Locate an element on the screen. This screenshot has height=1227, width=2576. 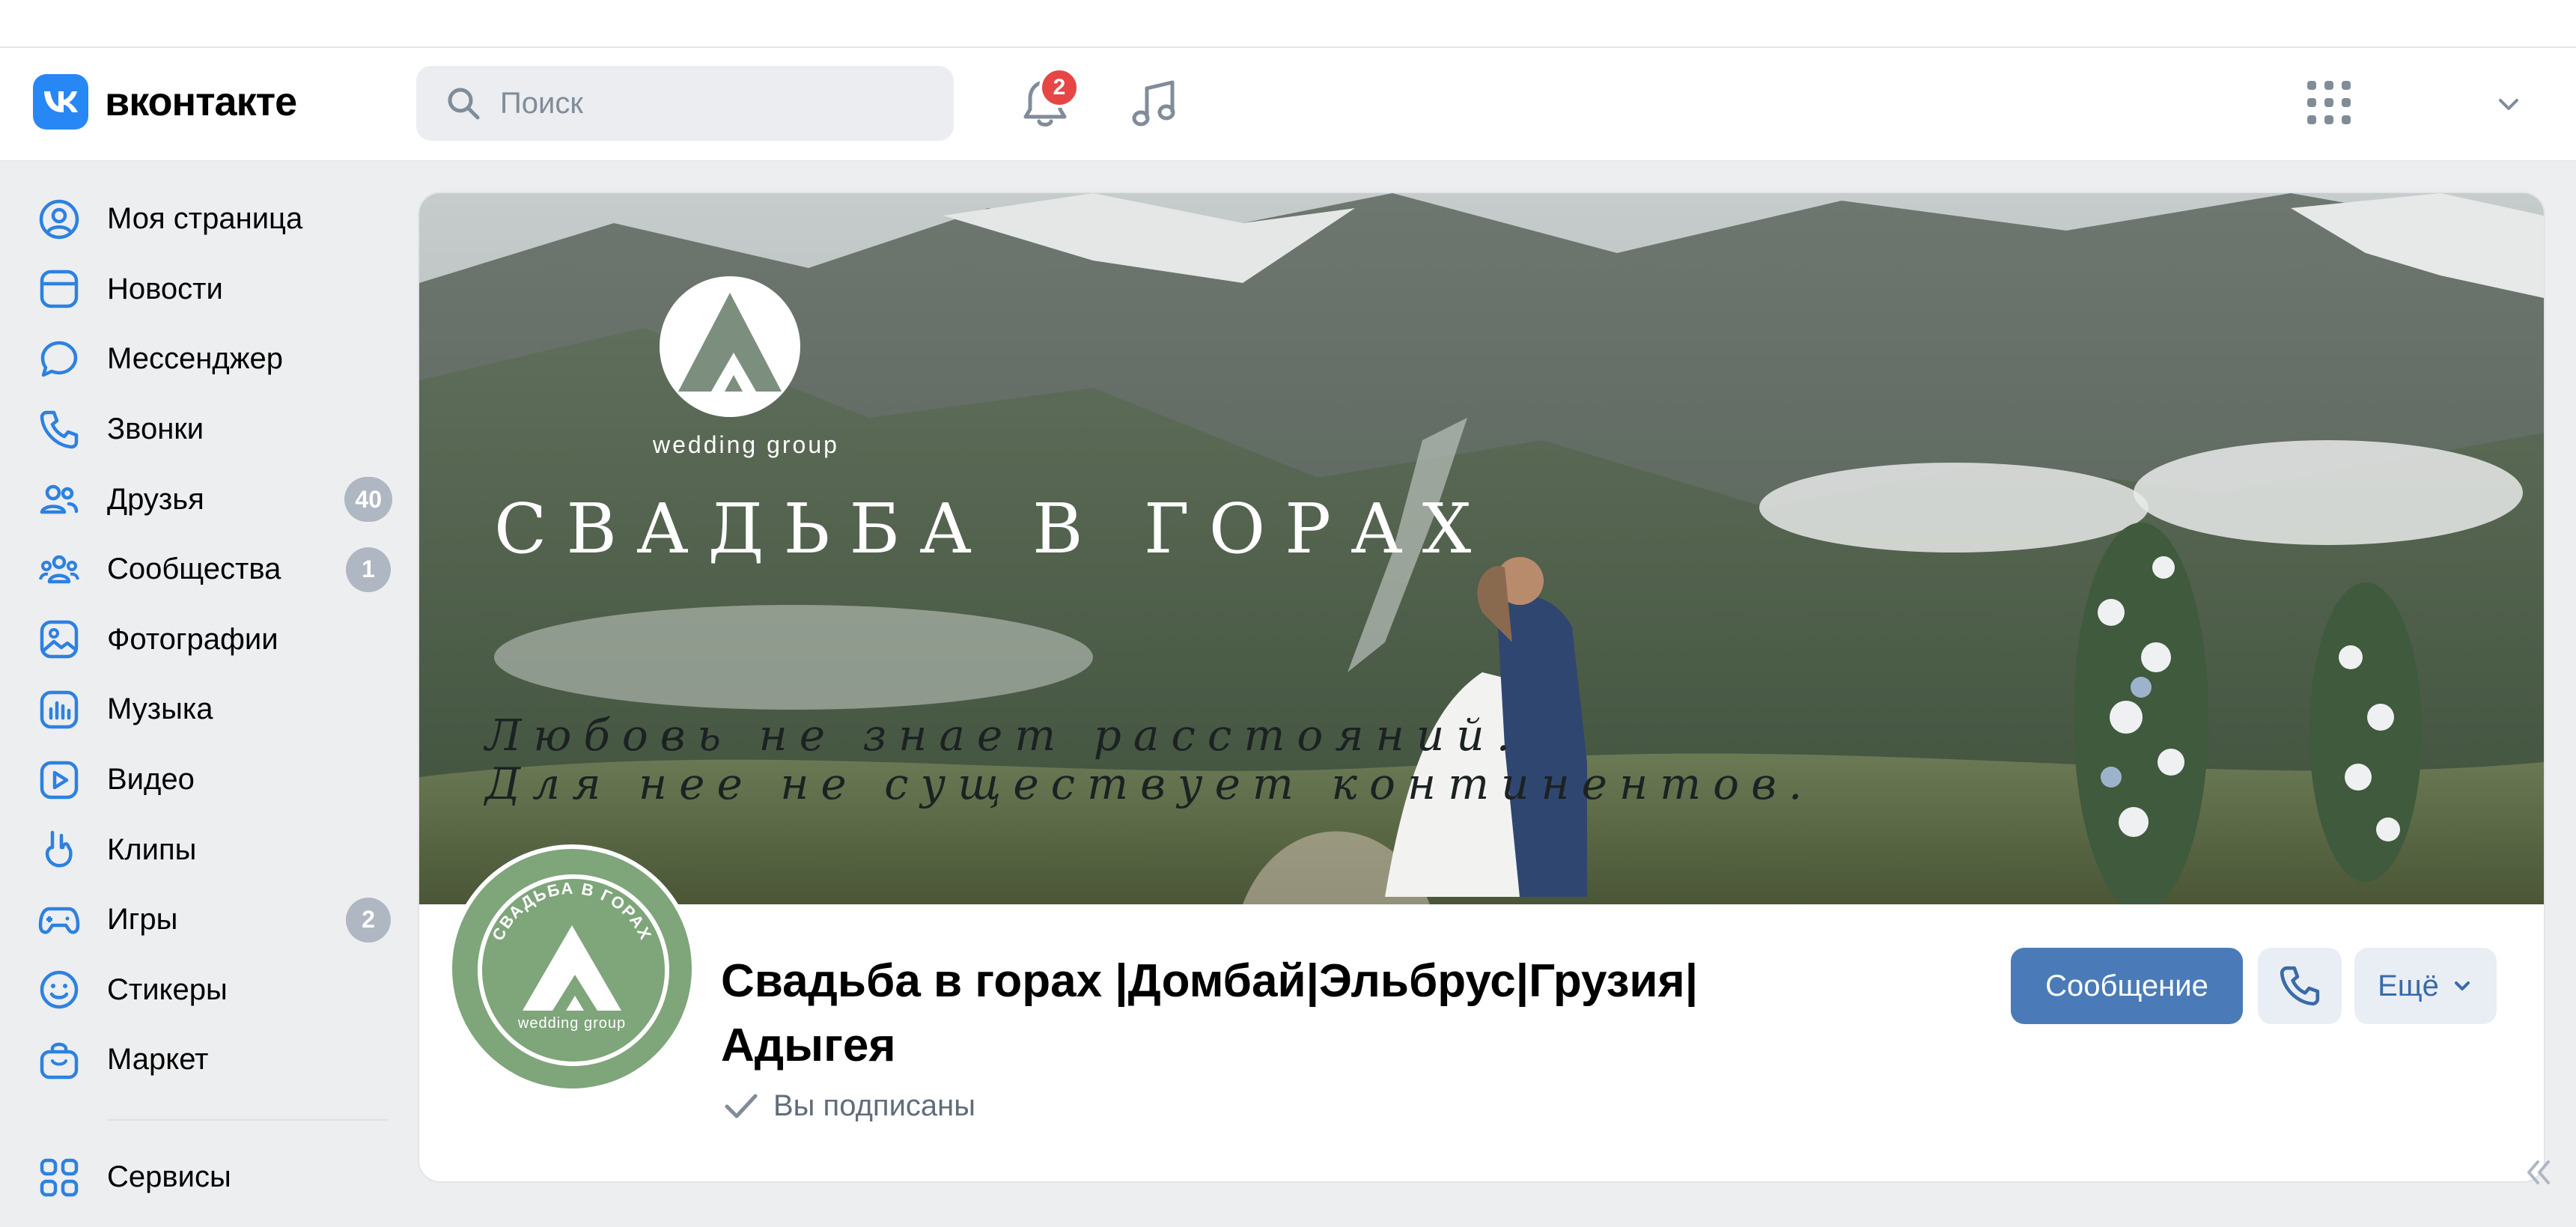
friends-icon is located at coordinates (59, 499).